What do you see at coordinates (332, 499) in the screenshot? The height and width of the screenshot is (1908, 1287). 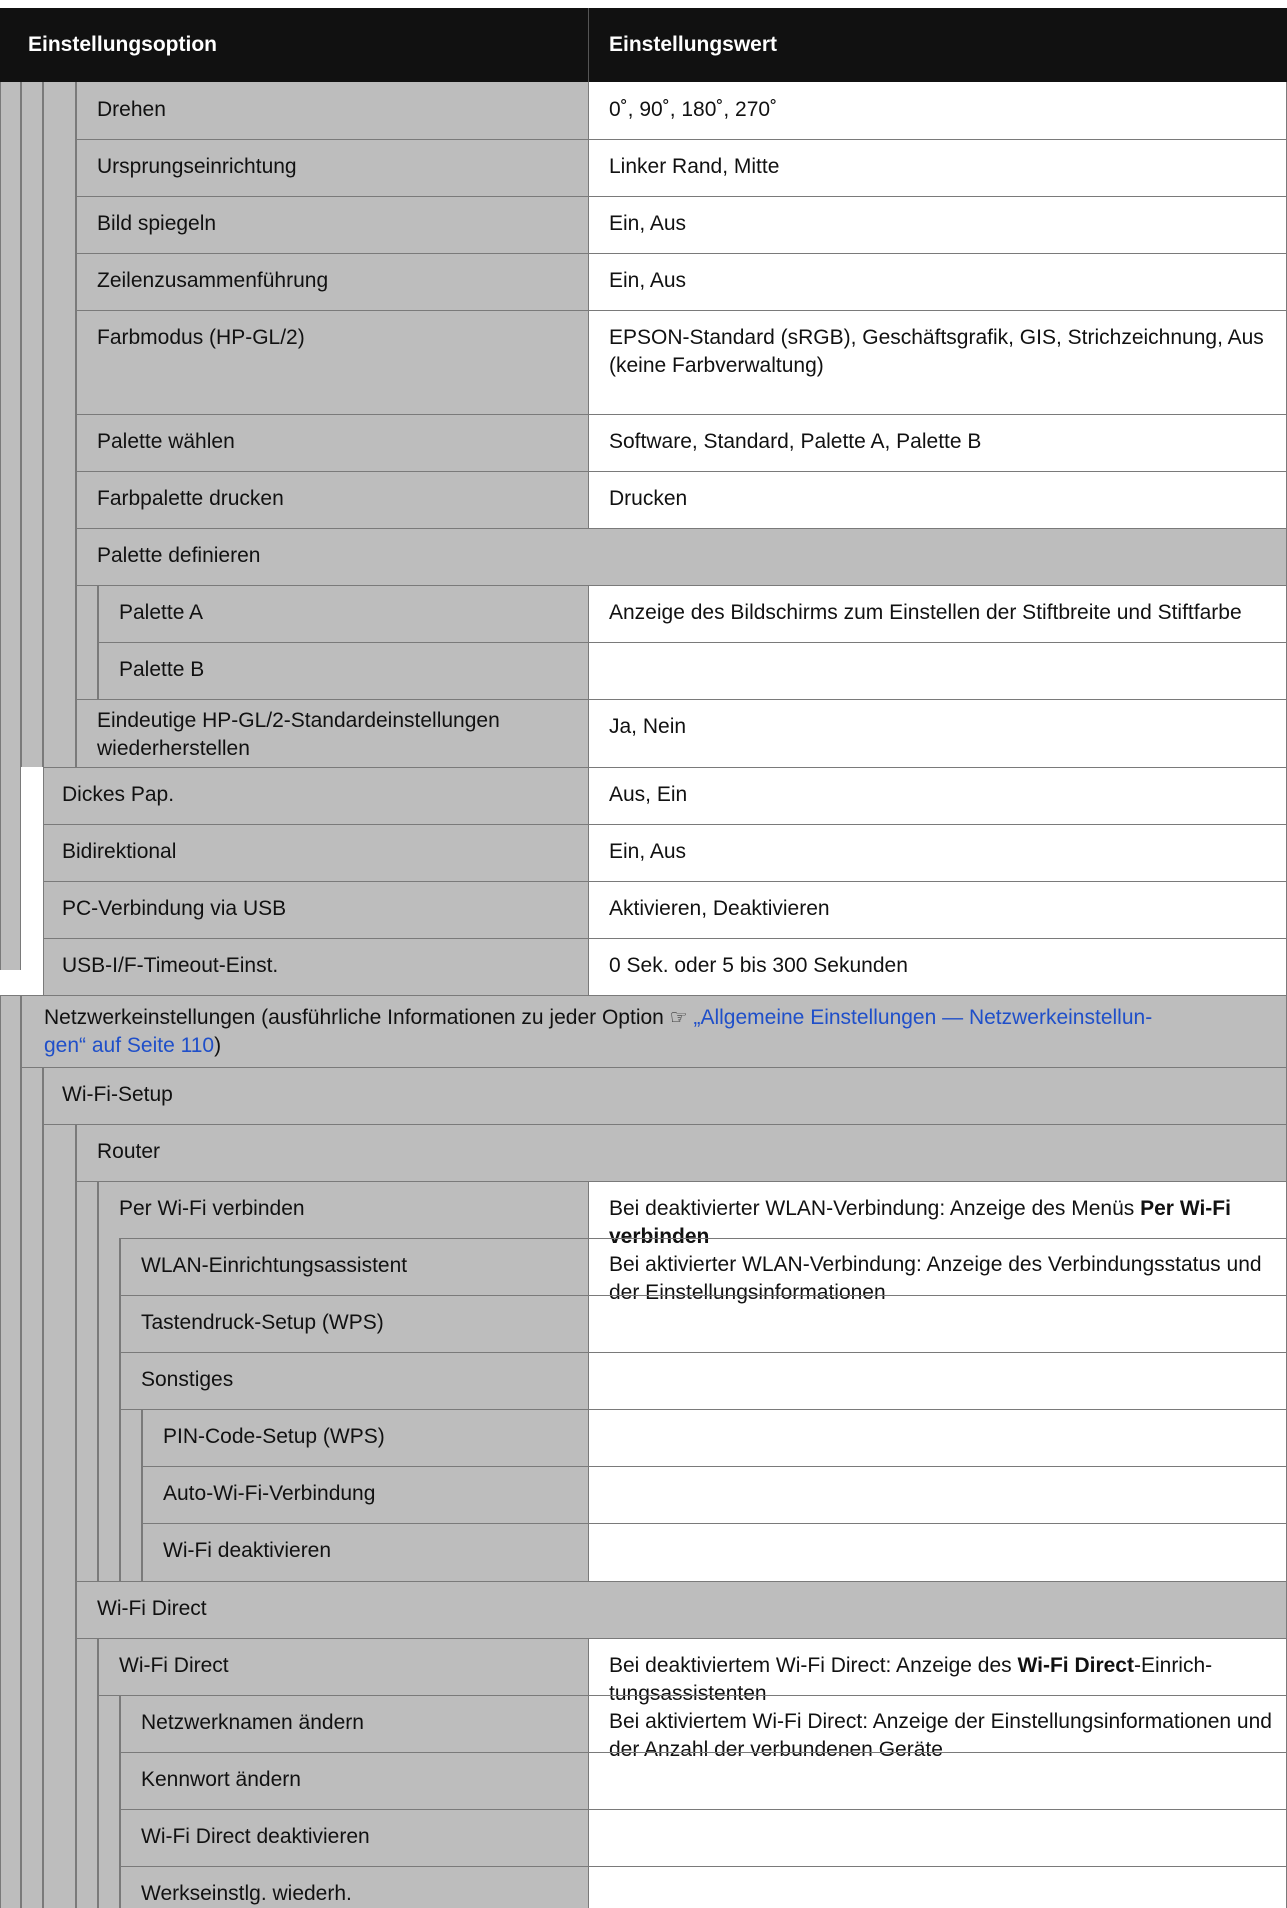 I see `row-option: Farbpalette drucken` at bounding box center [332, 499].